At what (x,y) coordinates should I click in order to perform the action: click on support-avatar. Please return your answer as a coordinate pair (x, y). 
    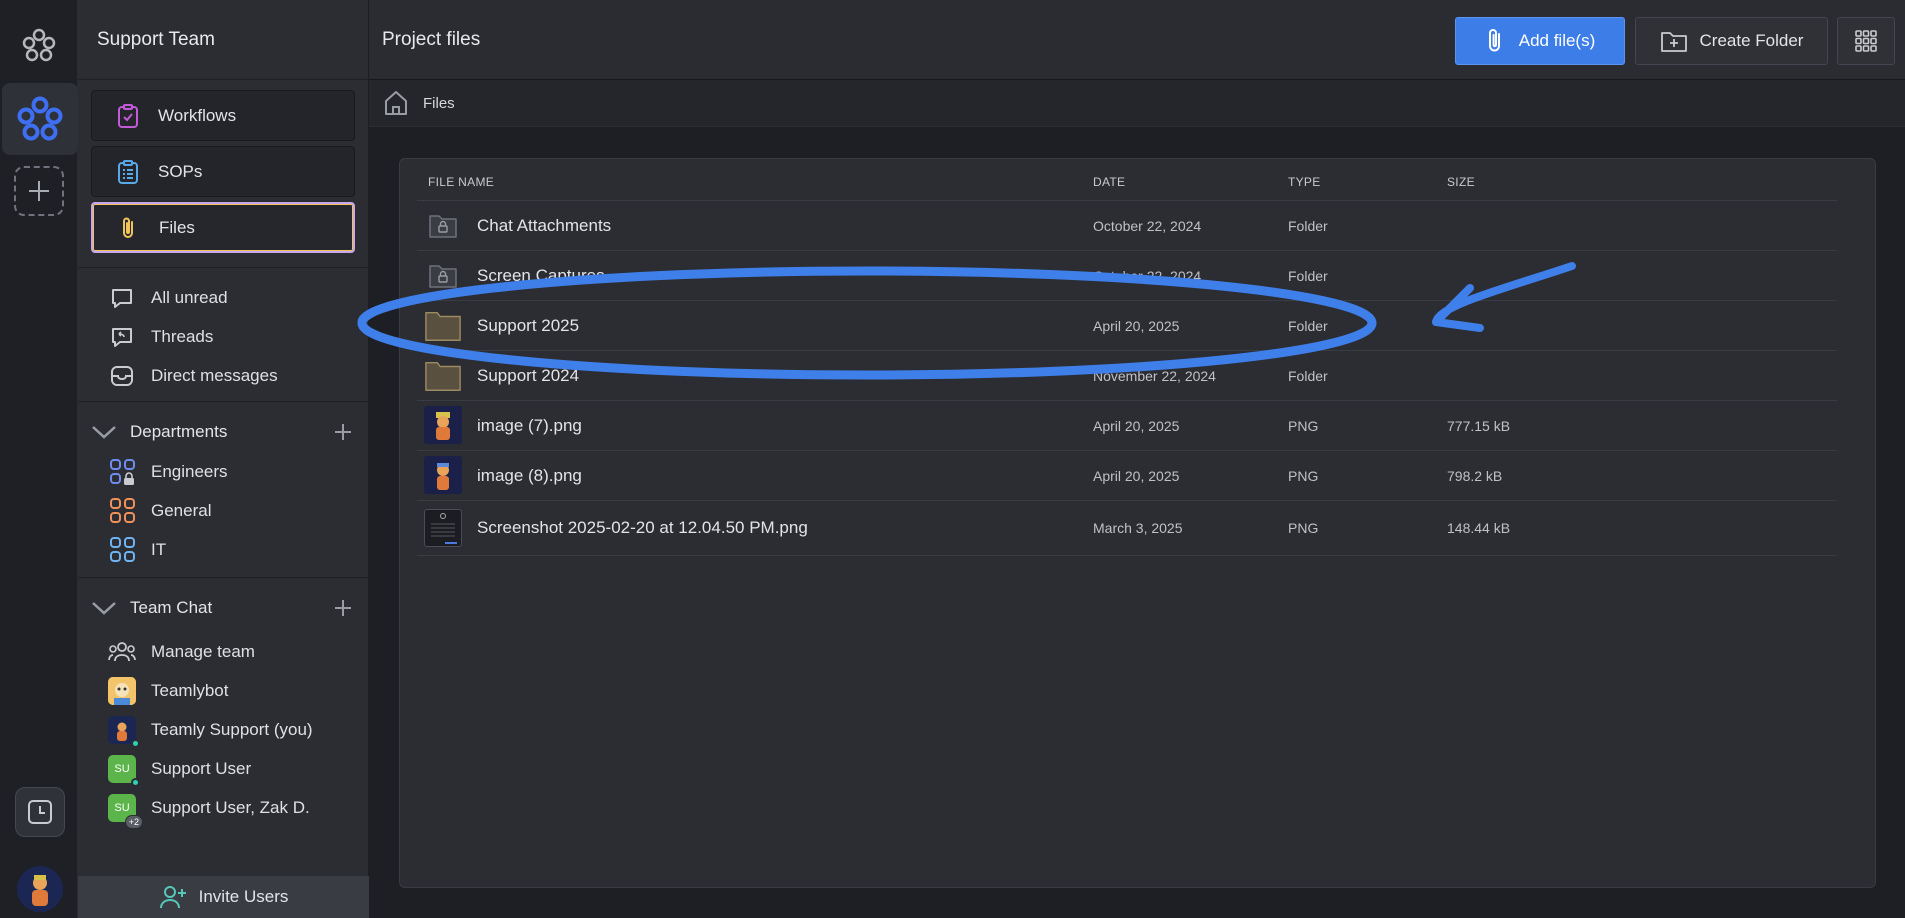
    Looking at the image, I should click on (124, 731).